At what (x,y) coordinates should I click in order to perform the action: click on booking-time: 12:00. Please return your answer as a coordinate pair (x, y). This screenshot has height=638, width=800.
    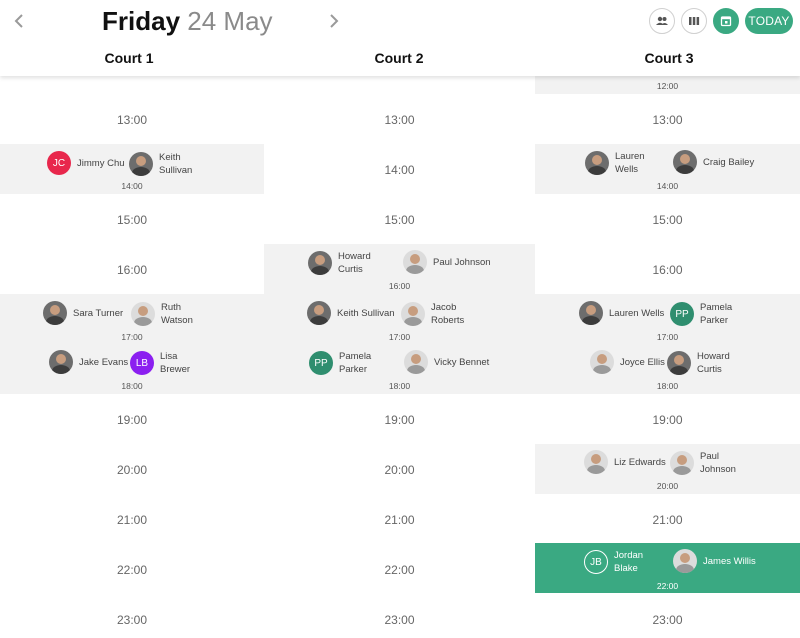
    Looking at the image, I should click on (667, 86).